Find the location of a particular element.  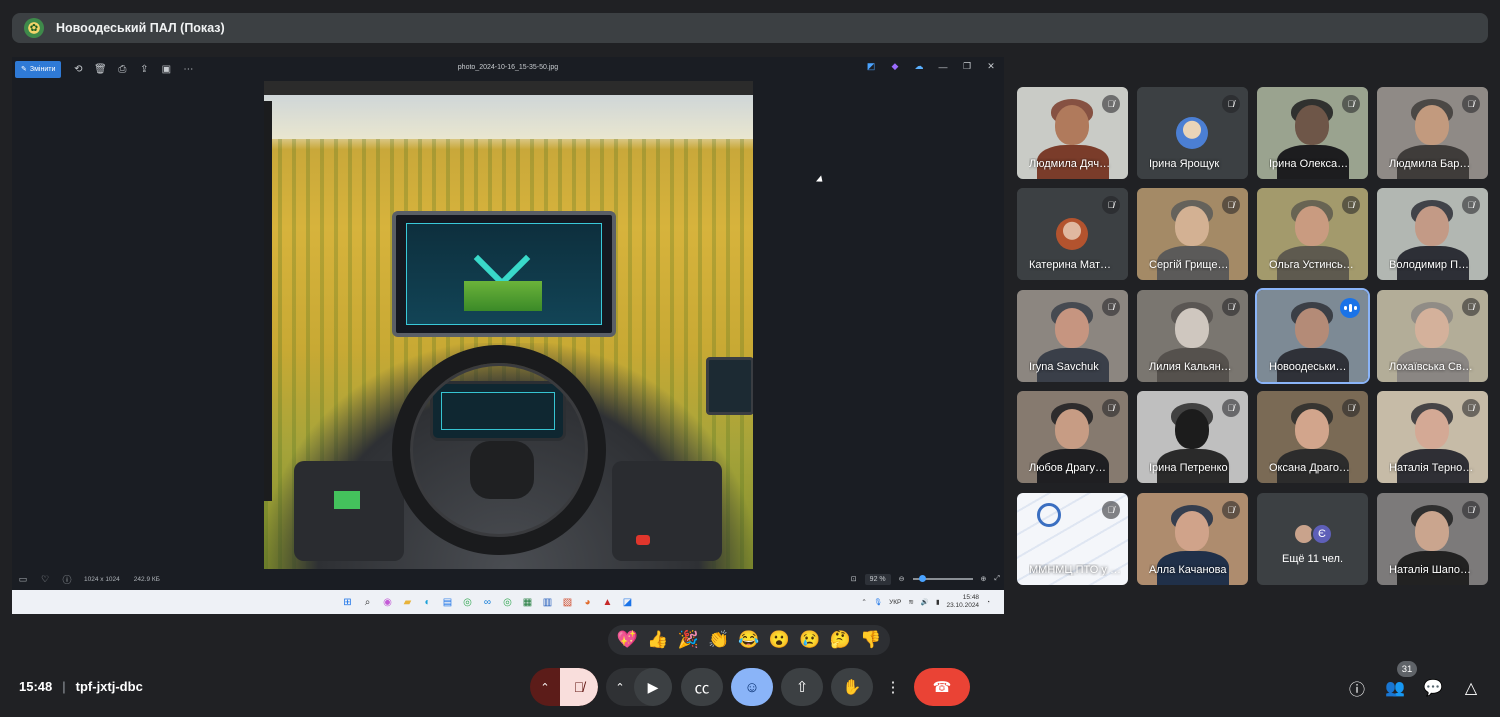

taskbar-apps: ⊞ ⌕ ◉ ▰ ◐ ▤ ◎ ∞ ◎ ▦ ▥ ▧ ◕ ▲ ◪ is located at coordinates (487, 602).